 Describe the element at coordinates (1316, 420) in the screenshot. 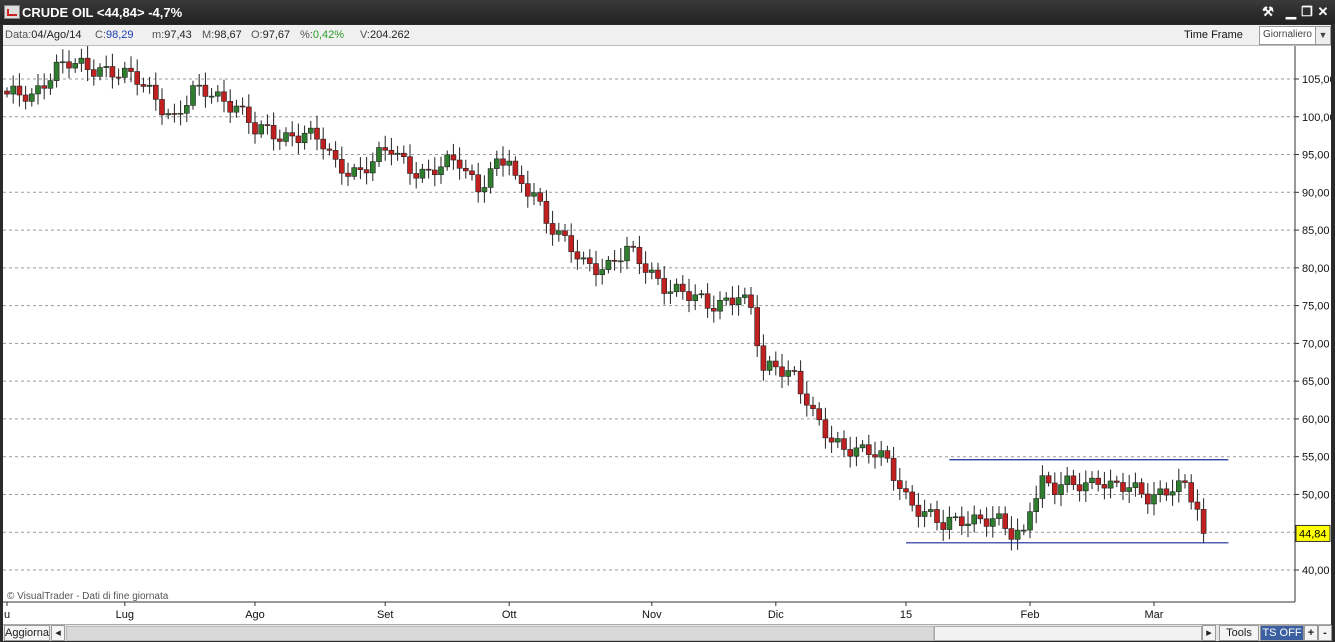

I see `y-tick-label: 60,00` at that location.